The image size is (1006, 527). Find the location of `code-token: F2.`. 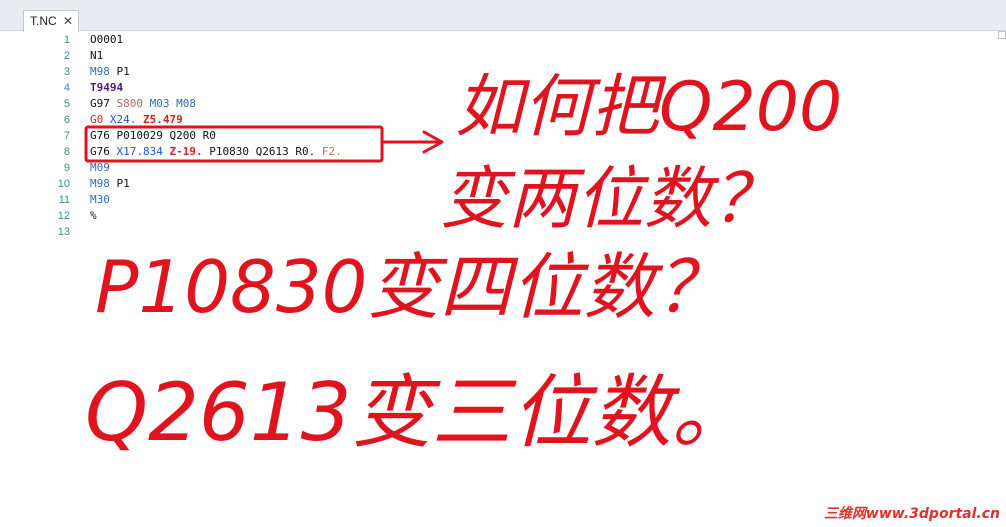

code-token: F2. is located at coordinates (331, 151).